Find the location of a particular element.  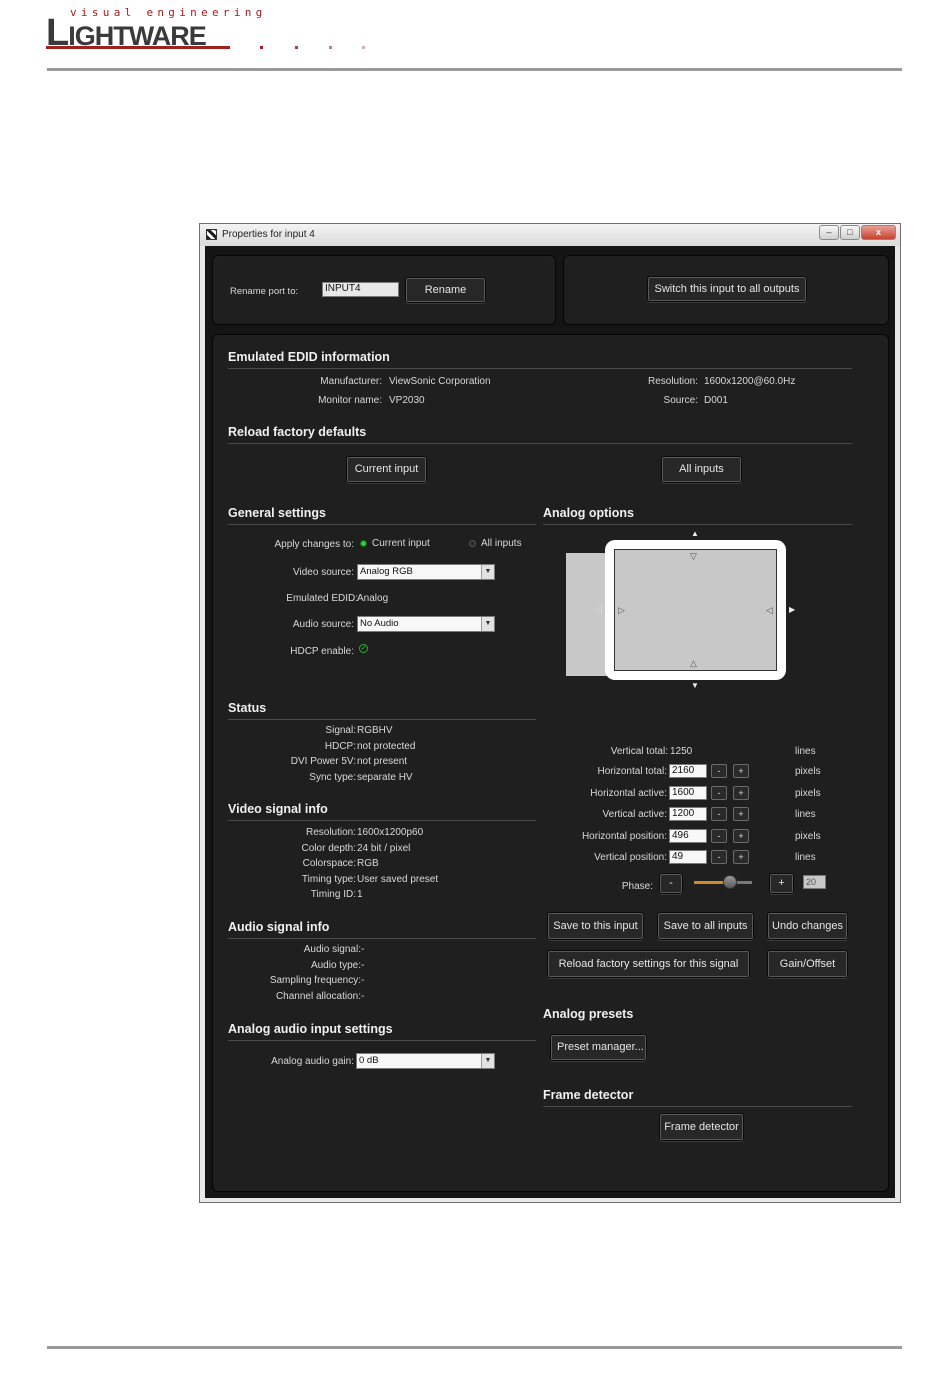

video-info-separator is located at coordinates (382, 820).